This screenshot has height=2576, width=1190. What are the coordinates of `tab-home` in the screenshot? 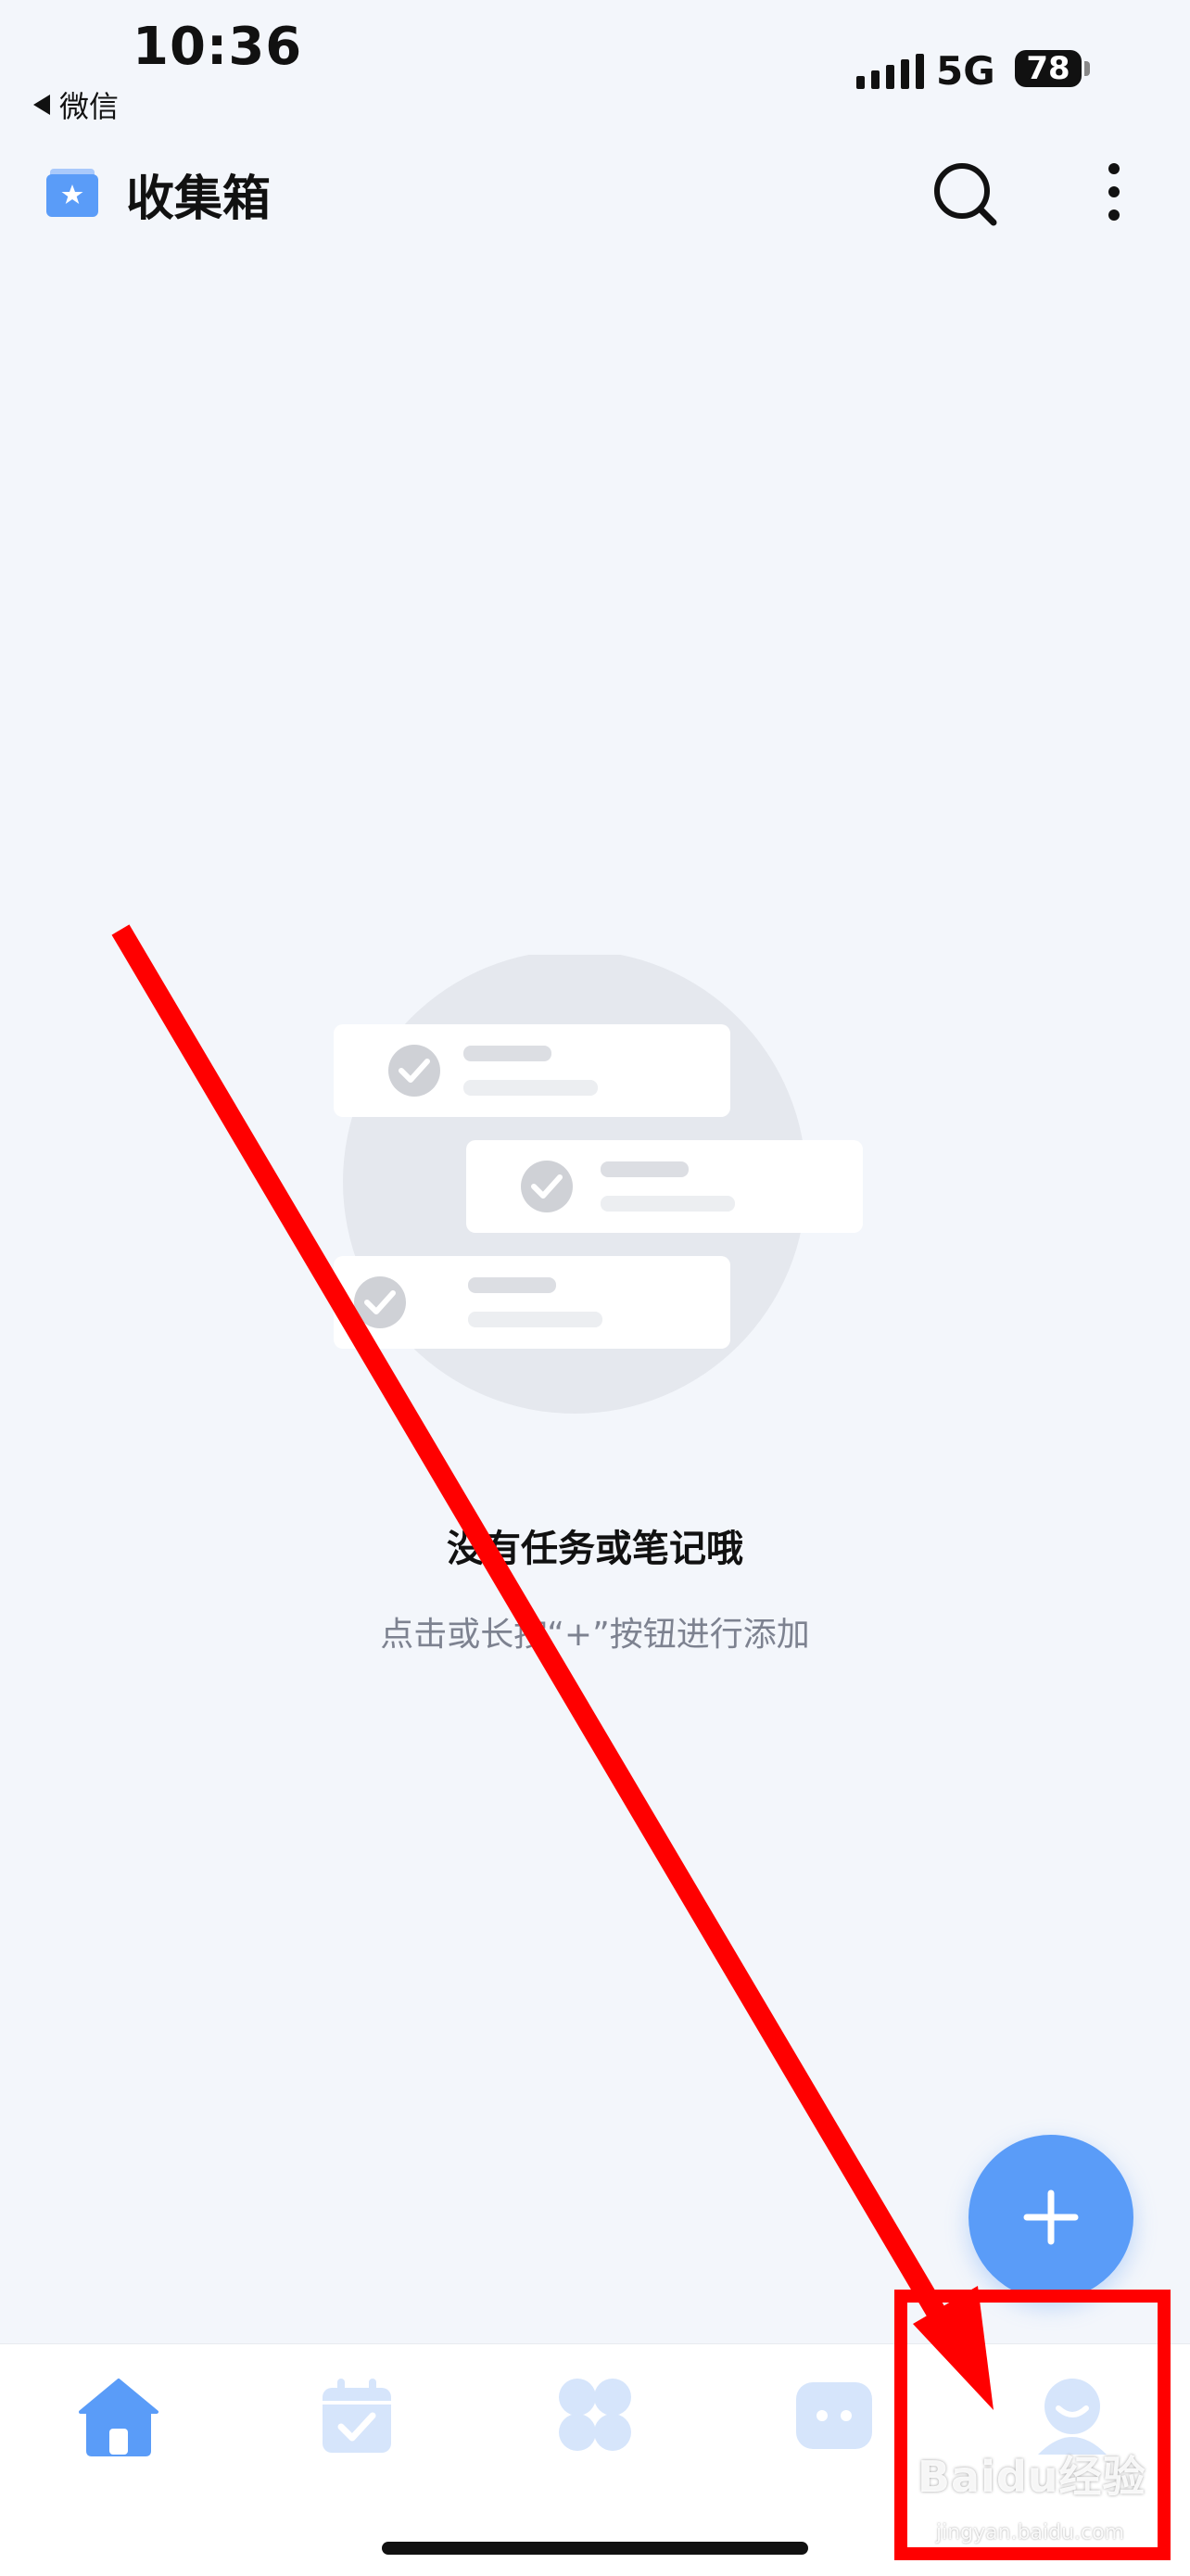 It's located at (118, 2414).